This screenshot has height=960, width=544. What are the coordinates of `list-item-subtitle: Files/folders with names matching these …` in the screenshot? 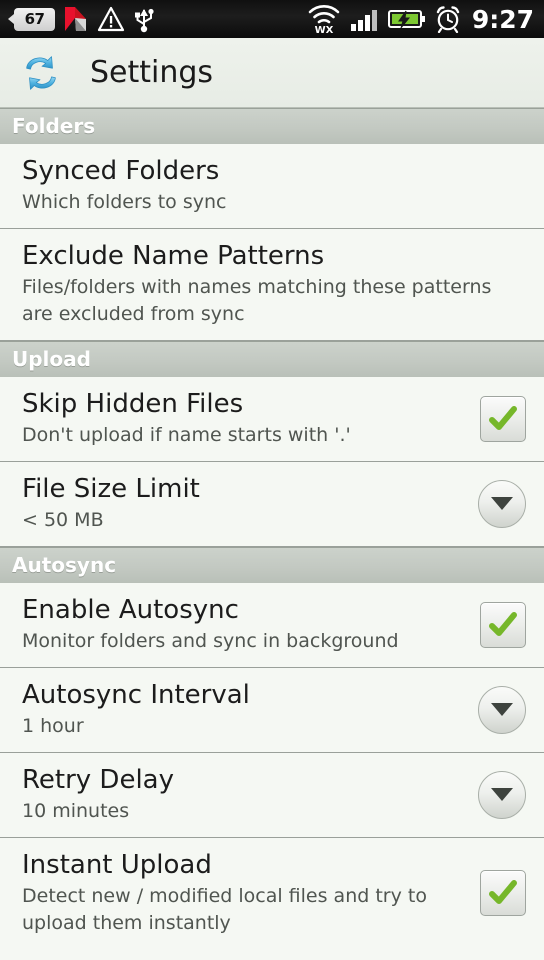 It's located at (257, 300).